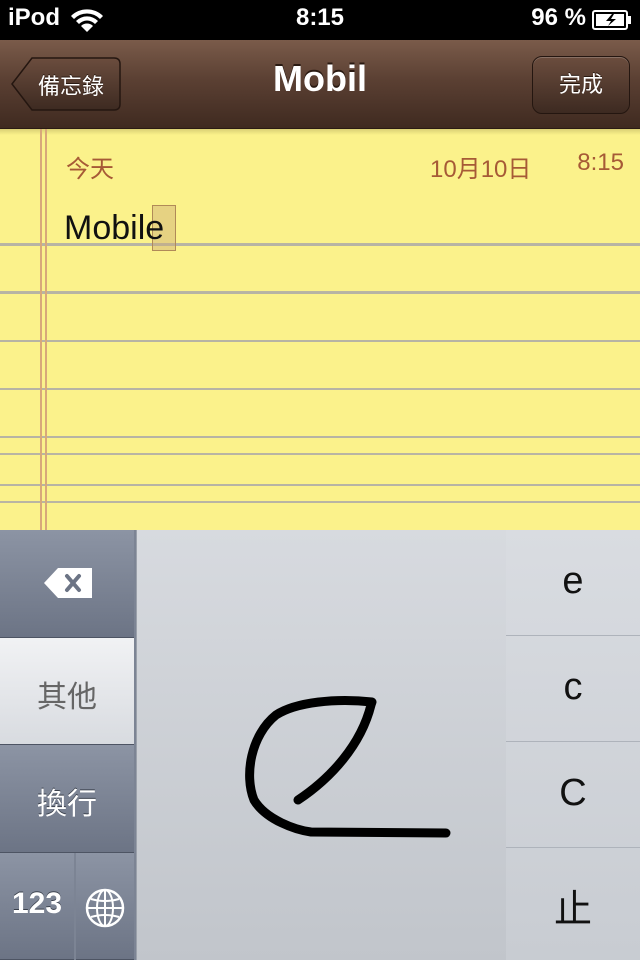 Image resolution: width=640 pixels, height=960 pixels. I want to click on note-text: Mobile, so click(114, 228).